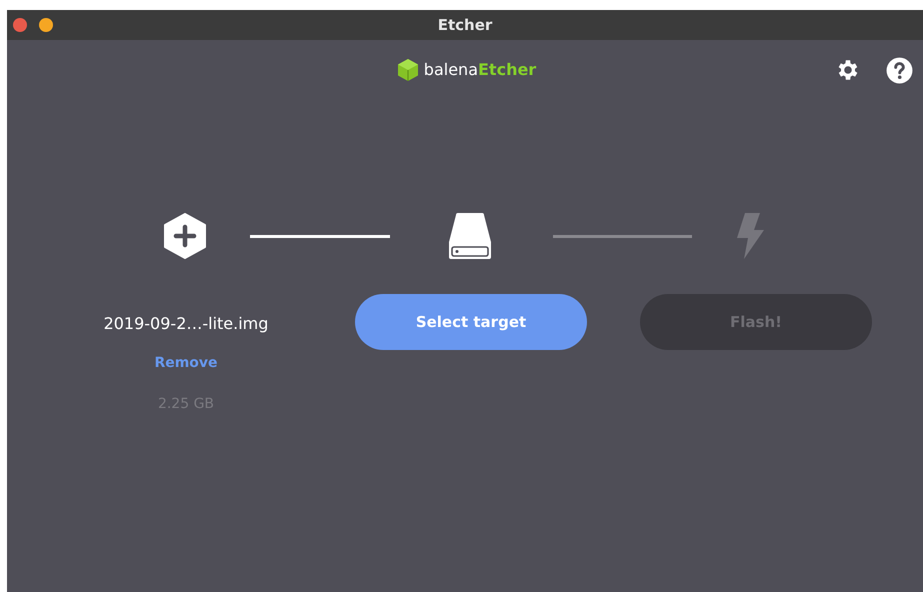  What do you see at coordinates (20, 25) in the screenshot?
I see `close-button` at bounding box center [20, 25].